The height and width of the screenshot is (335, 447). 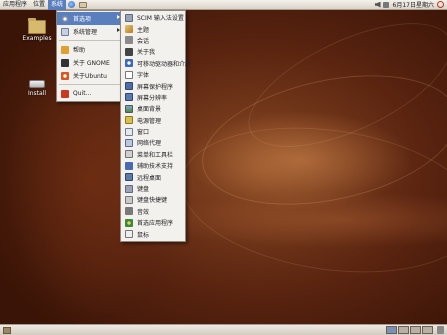 I want to click on prefs-item-preferred-apps: 首选应用程序, so click(x=153, y=222).